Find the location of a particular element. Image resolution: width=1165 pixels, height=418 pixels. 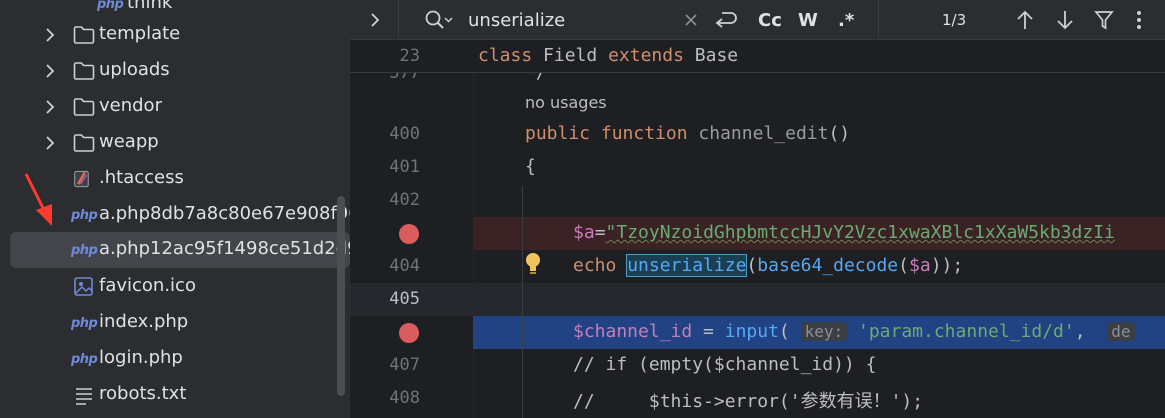

tree-item-weapp: weapp is located at coordinates (175, 143).